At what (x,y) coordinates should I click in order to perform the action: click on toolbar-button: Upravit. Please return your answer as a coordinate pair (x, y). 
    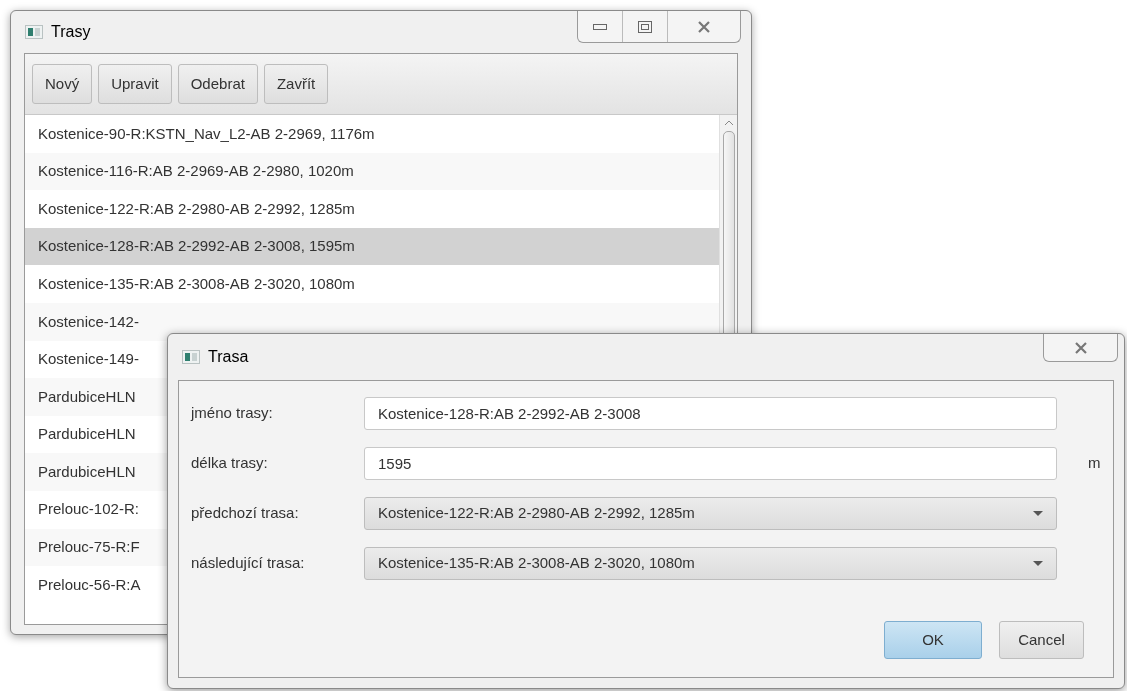
    Looking at the image, I should click on (135, 84).